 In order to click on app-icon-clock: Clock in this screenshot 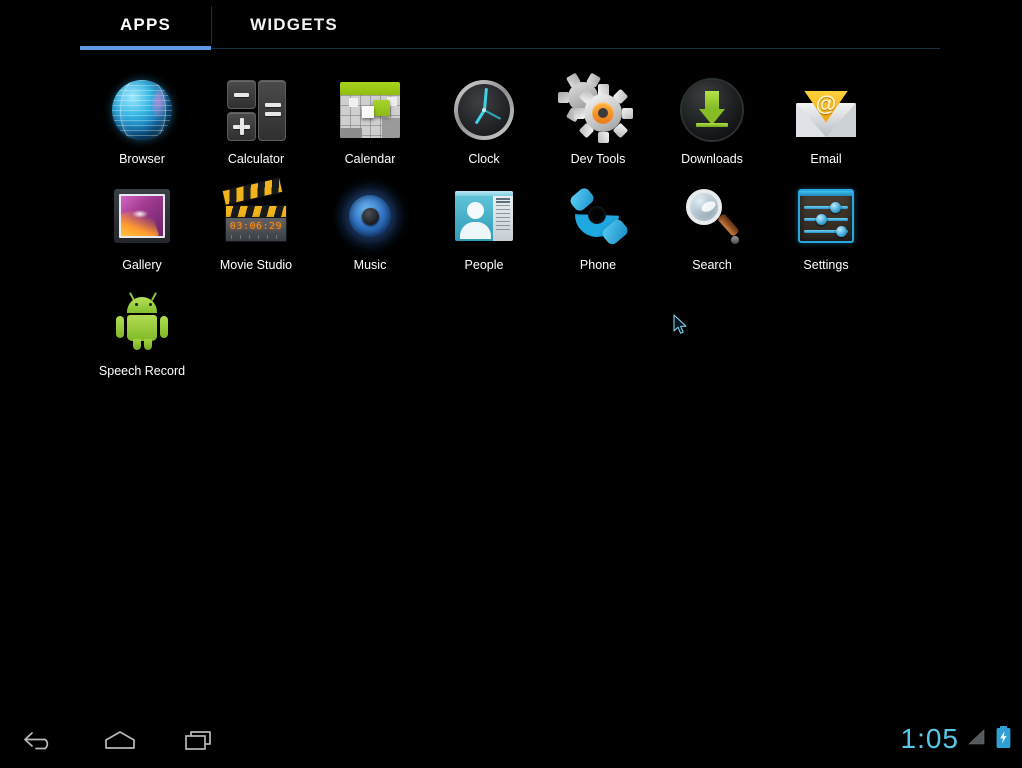, I will do `click(484, 125)`.